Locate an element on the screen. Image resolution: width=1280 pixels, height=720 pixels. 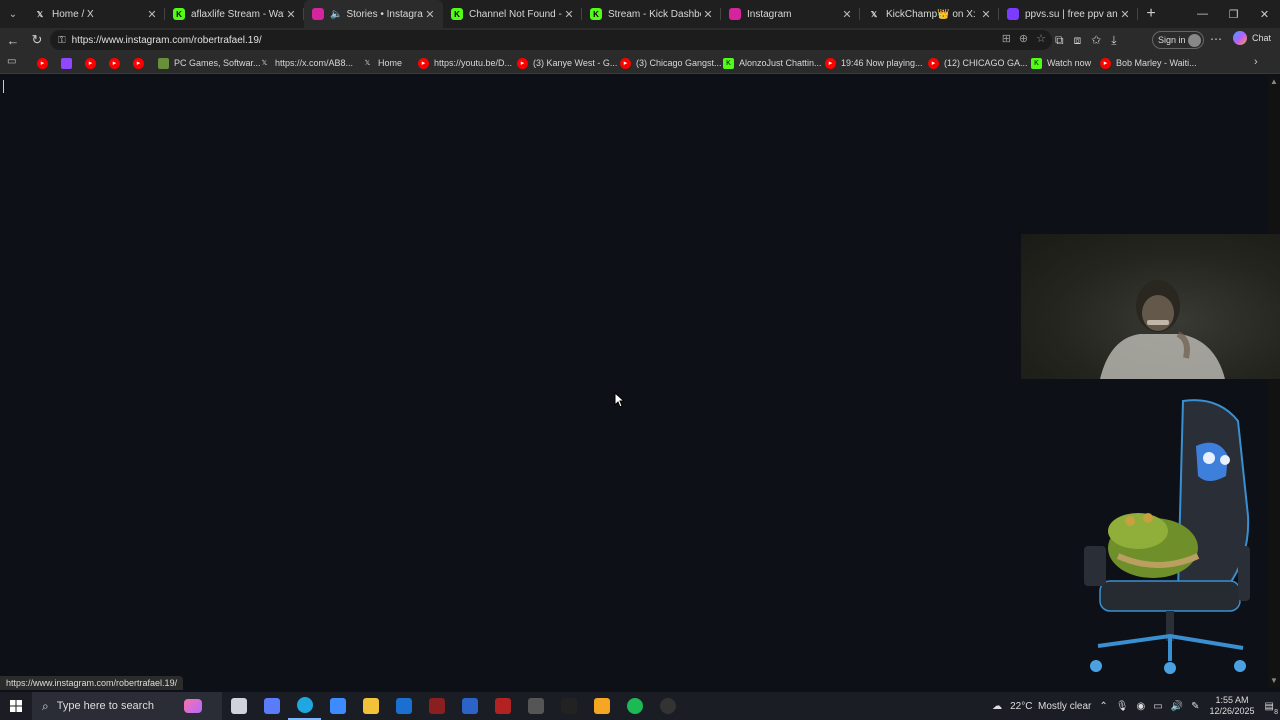
bookmark-2: ▸ is located at coordinates (93, 63).